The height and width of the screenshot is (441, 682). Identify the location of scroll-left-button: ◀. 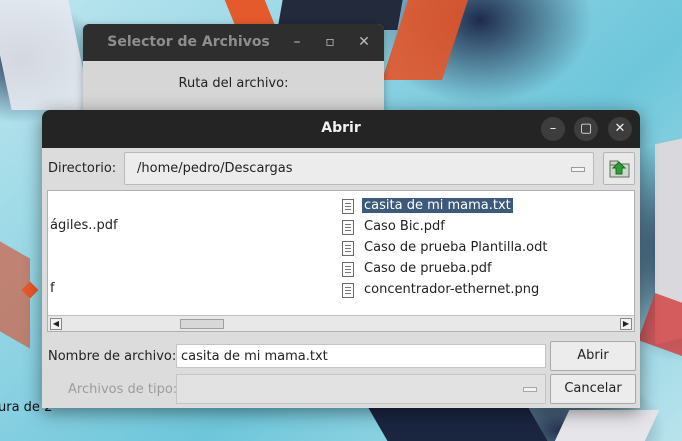
(56, 324).